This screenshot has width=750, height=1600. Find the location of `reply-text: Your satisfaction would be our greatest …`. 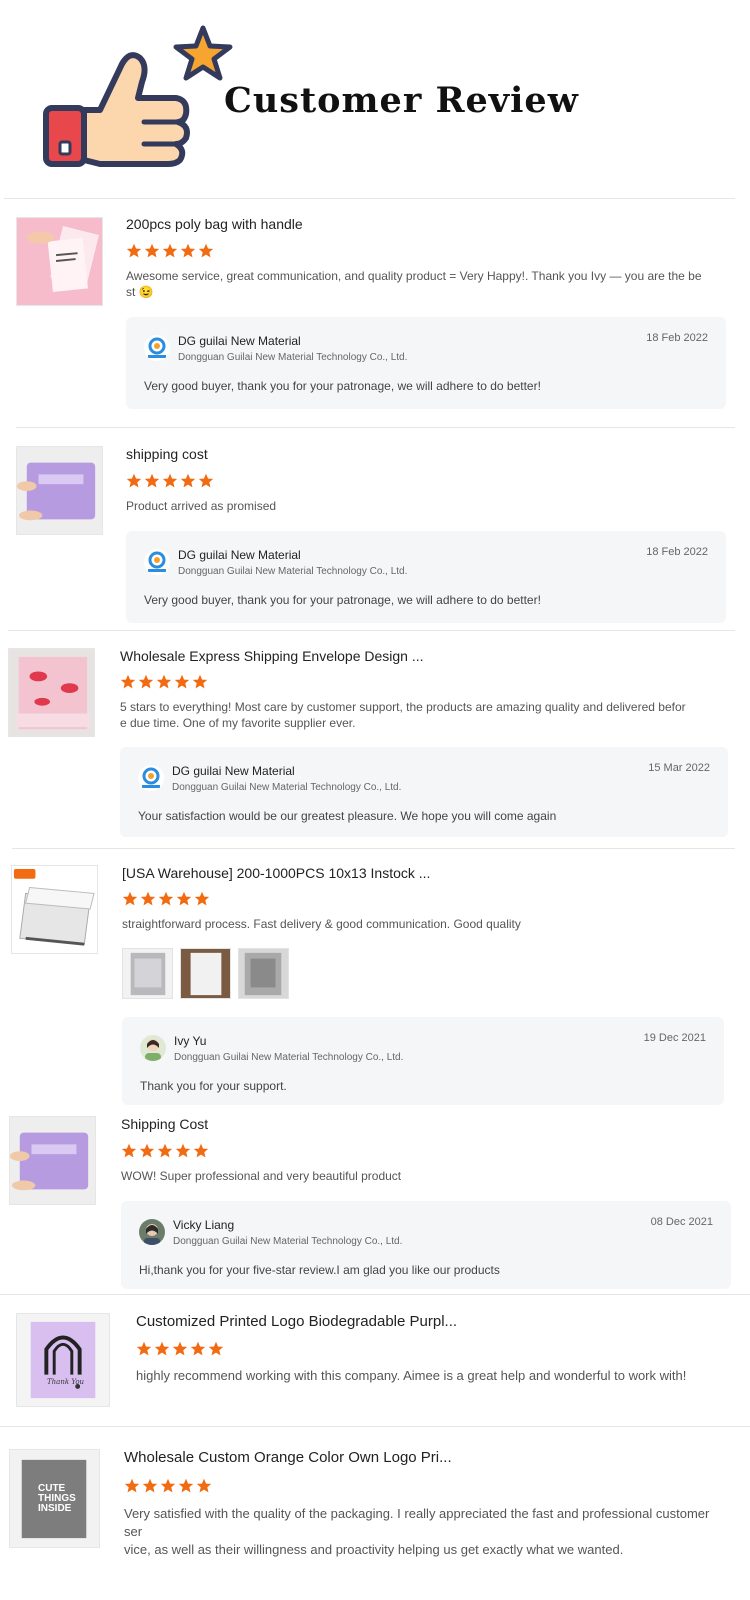

reply-text: Your satisfaction would be our greatest … is located at coordinates (347, 816).